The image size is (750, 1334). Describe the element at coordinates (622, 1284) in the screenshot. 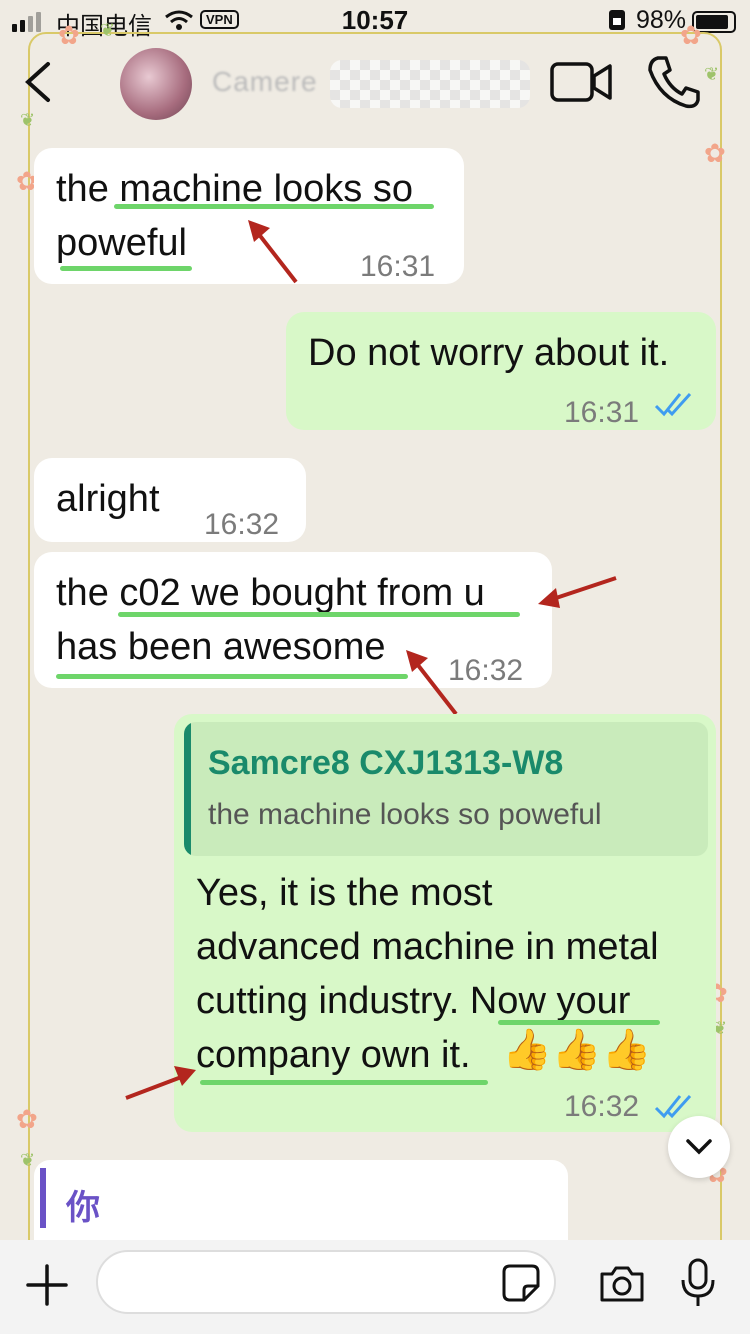

I see `camera-icon` at that location.